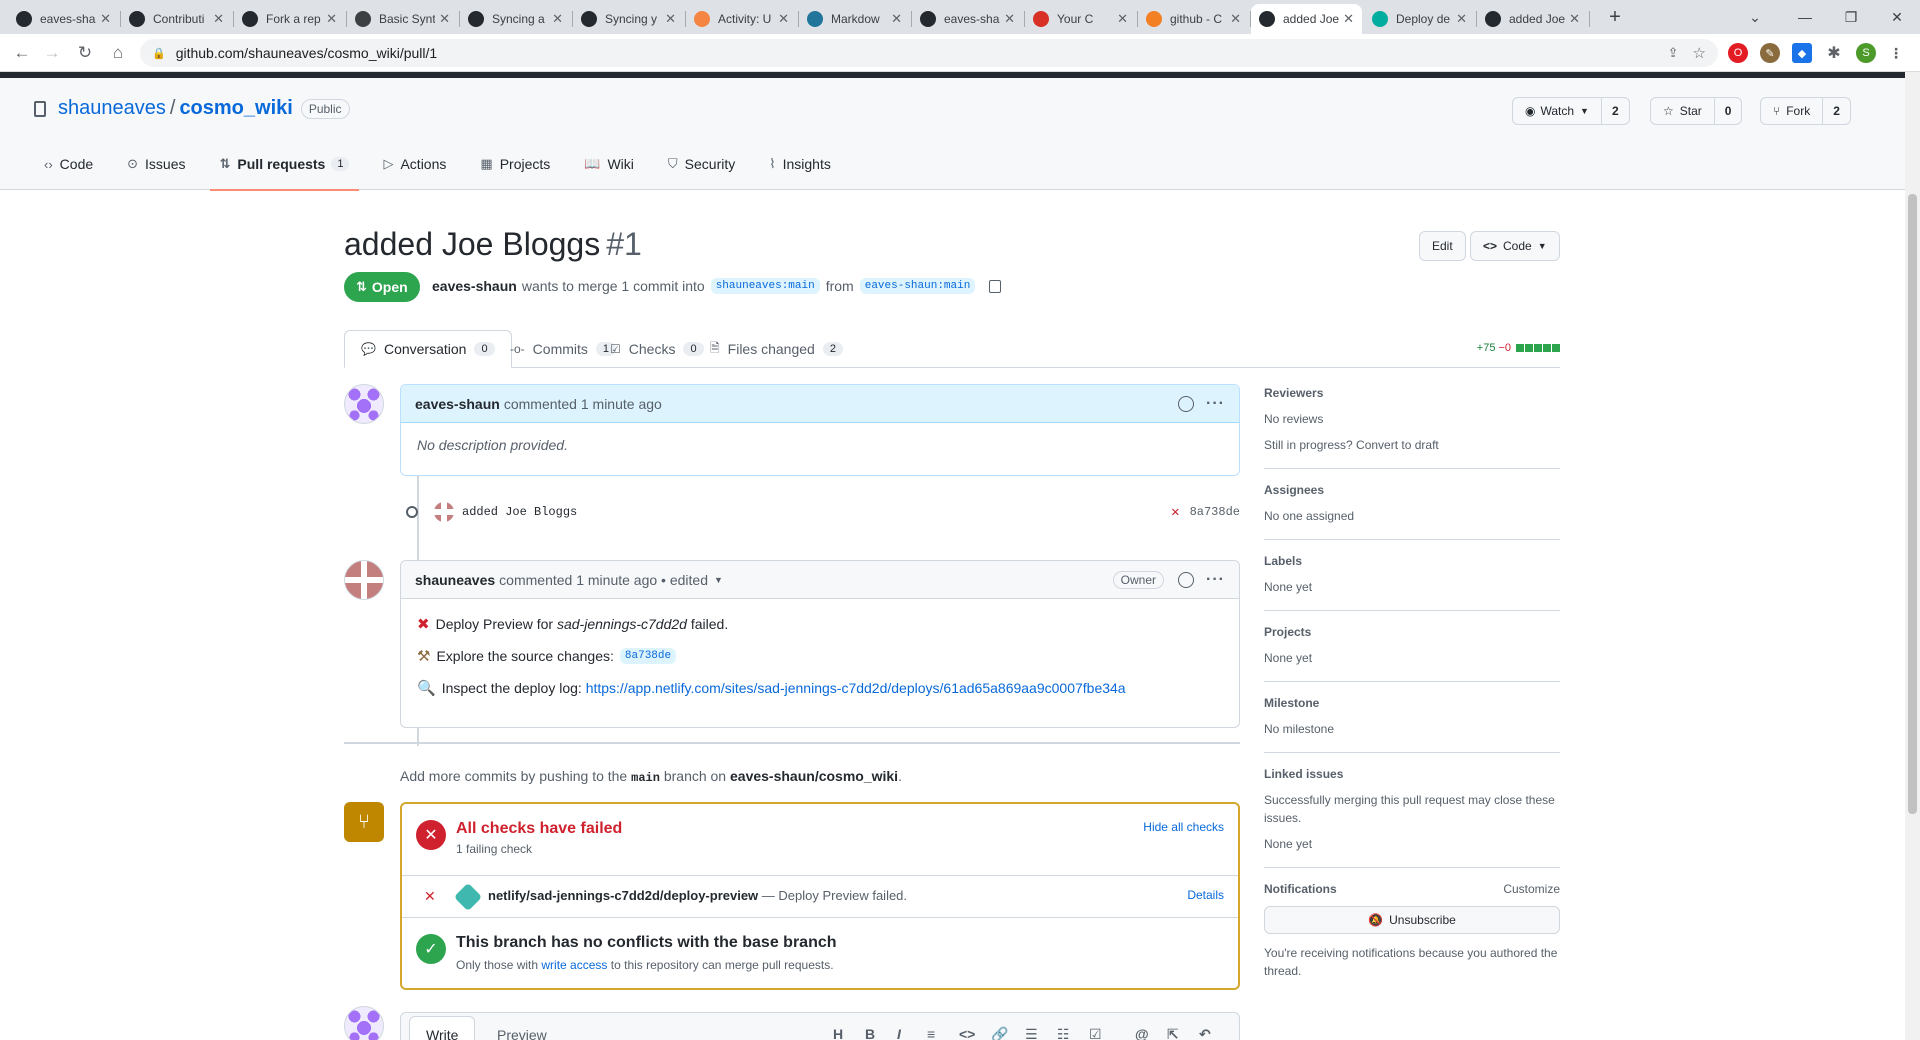 The height and width of the screenshot is (1040, 1920). What do you see at coordinates (999, 1033) in the screenshot?
I see `link-icon: 🔗` at bounding box center [999, 1033].